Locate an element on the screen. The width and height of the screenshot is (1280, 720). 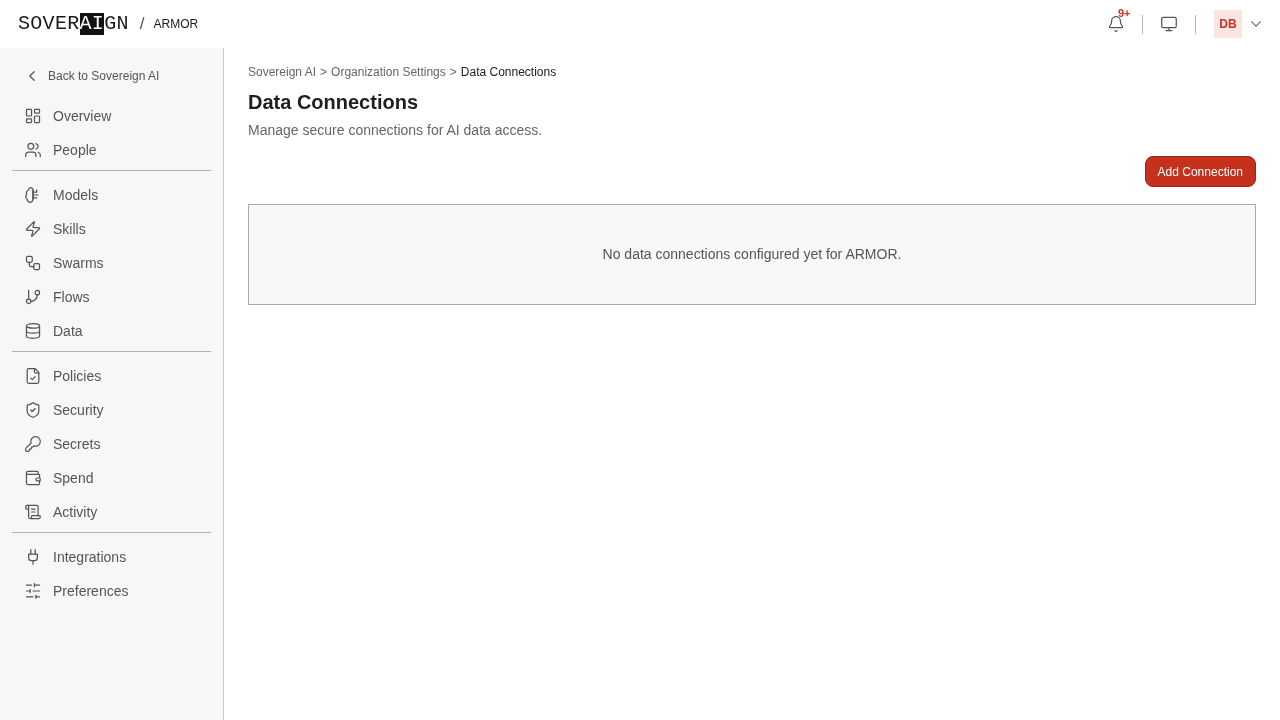
sidebar-item: Integrations is located at coordinates (111, 557).